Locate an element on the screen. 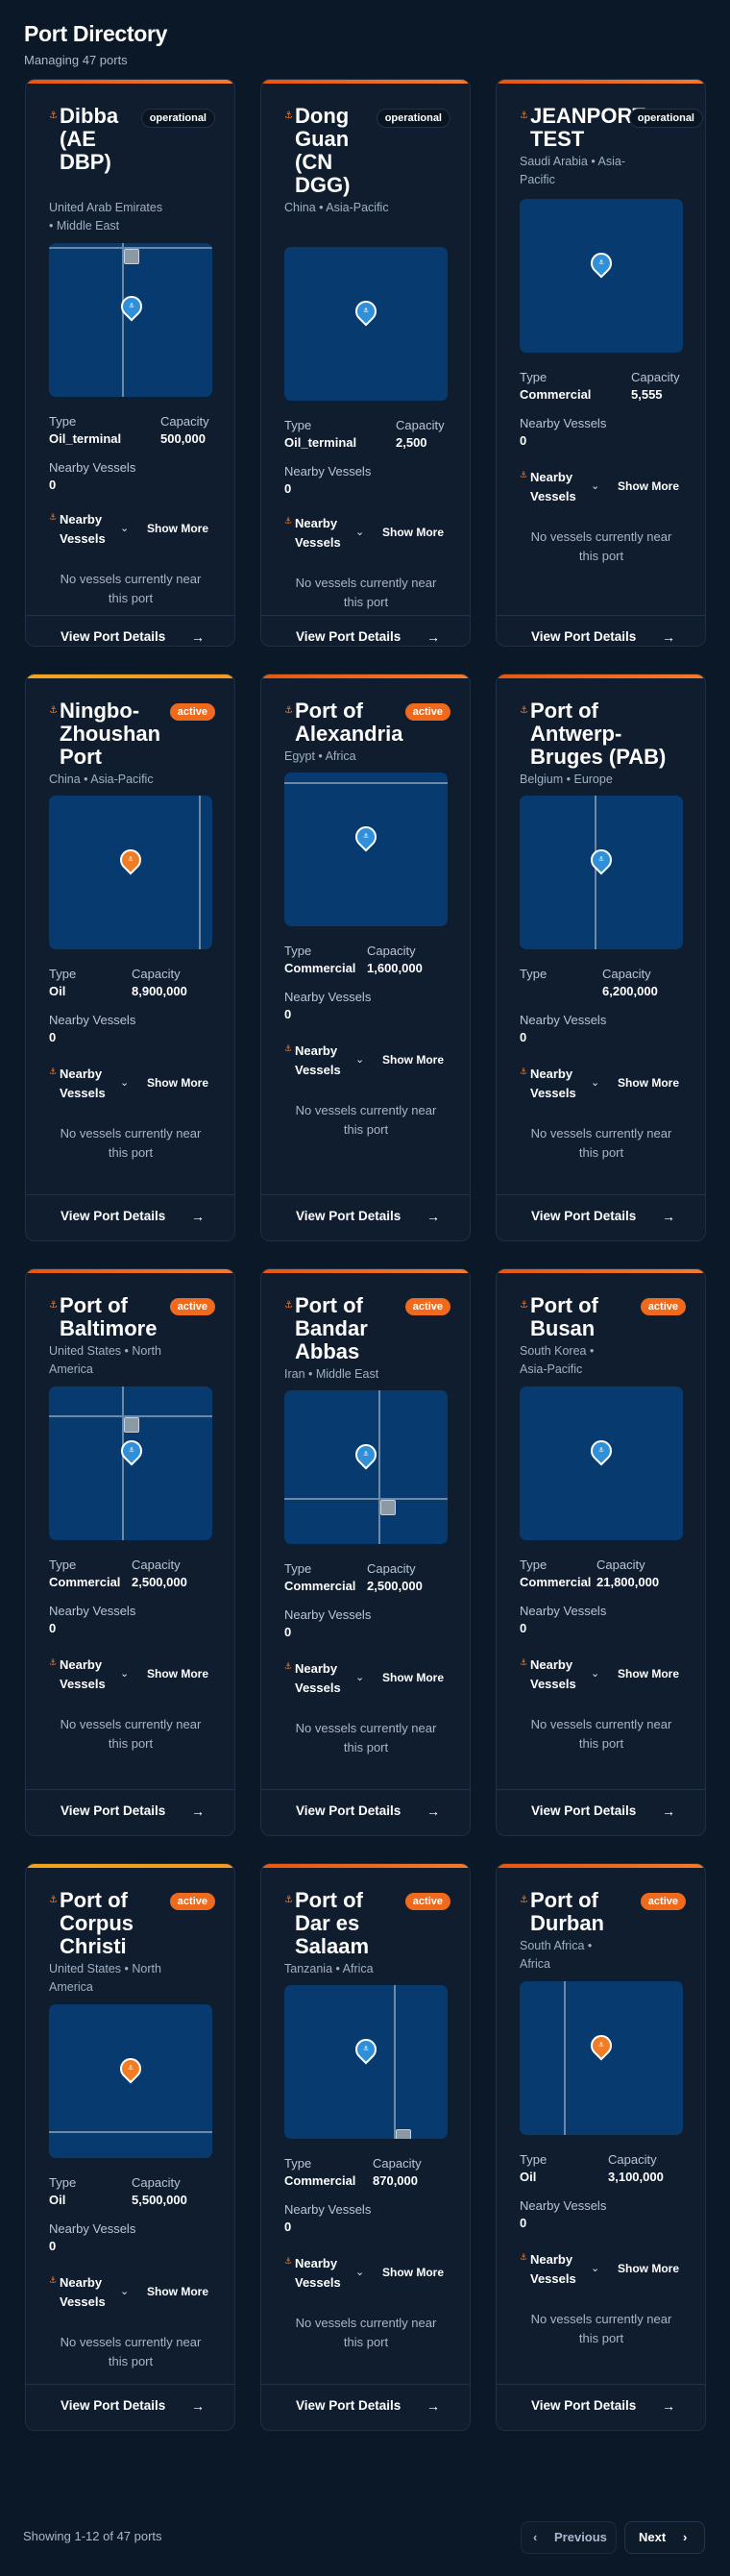 This screenshot has height=2576, width=730. type-label: Type is located at coordinates (298, 1568).